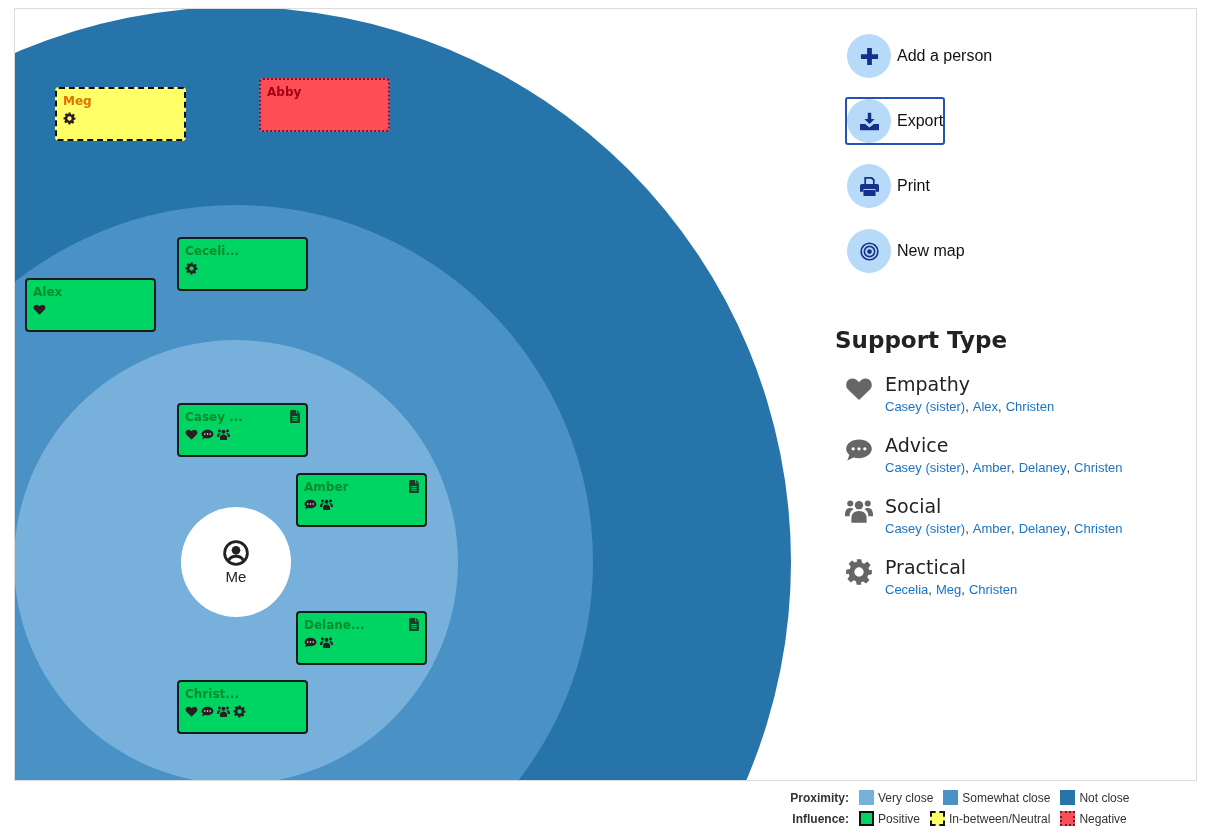 Image resolution: width=1213 pixels, height=838 pixels. Describe the element at coordinates (869, 186) in the screenshot. I see `printer-icon` at that location.